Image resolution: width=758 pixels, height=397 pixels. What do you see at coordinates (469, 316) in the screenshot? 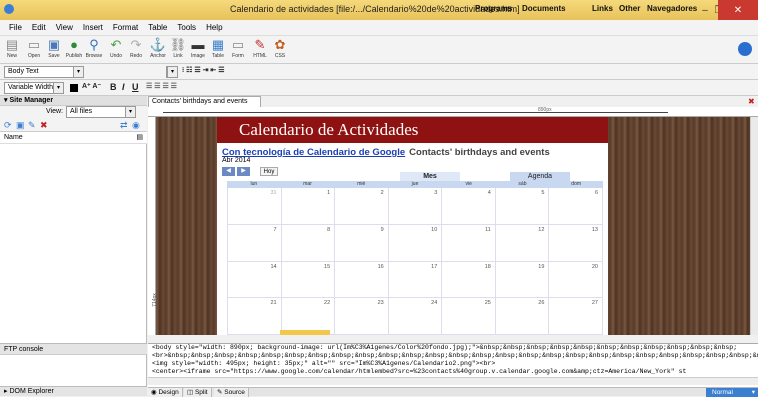
I see `calendar-day: 25` at bounding box center [469, 316].